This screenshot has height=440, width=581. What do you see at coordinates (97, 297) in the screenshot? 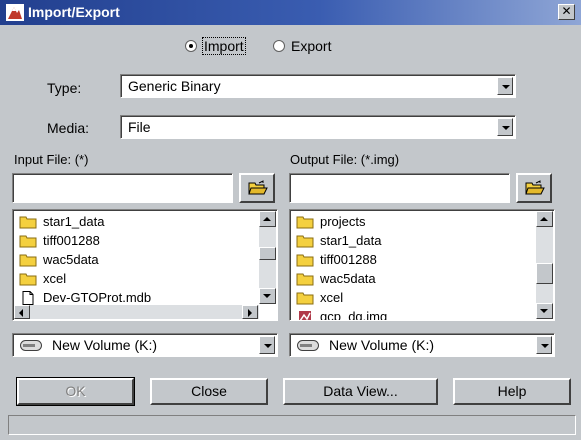
I see `file-name: Dev-GTOProt.mdb` at bounding box center [97, 297].